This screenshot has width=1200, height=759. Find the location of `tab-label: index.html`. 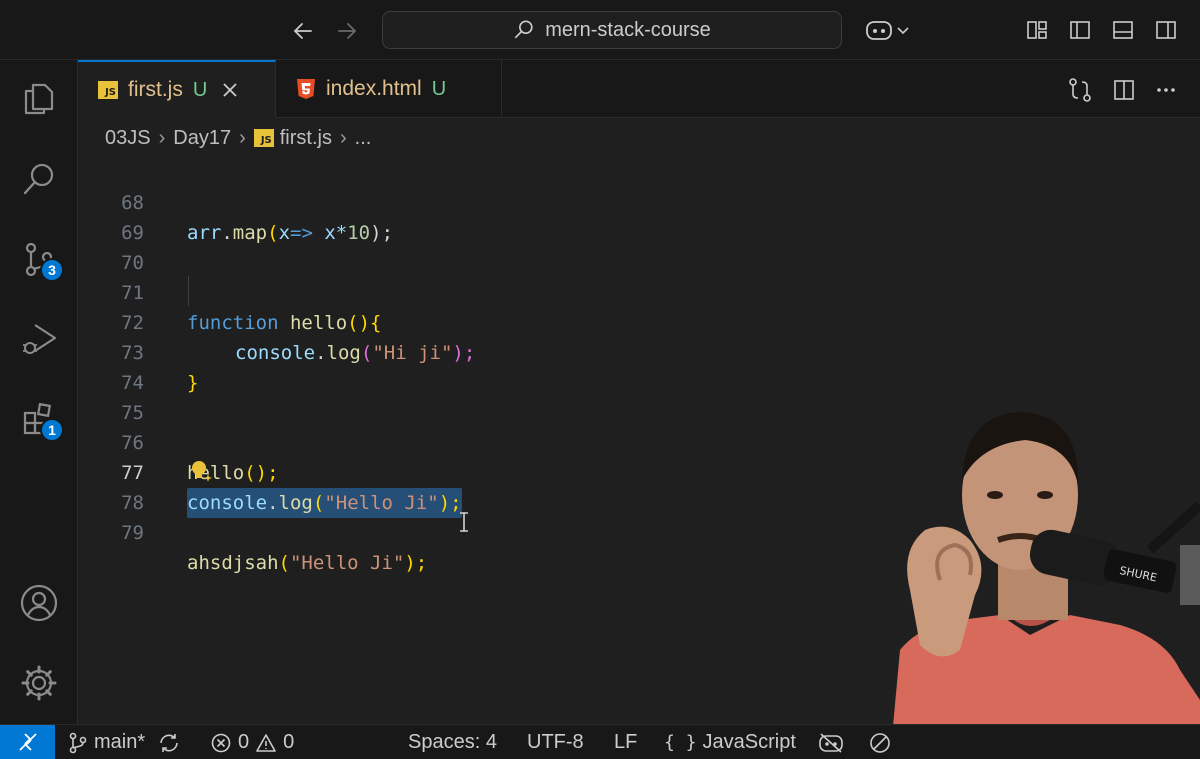

tab-label: index.html is located at coordinates (374, 88).